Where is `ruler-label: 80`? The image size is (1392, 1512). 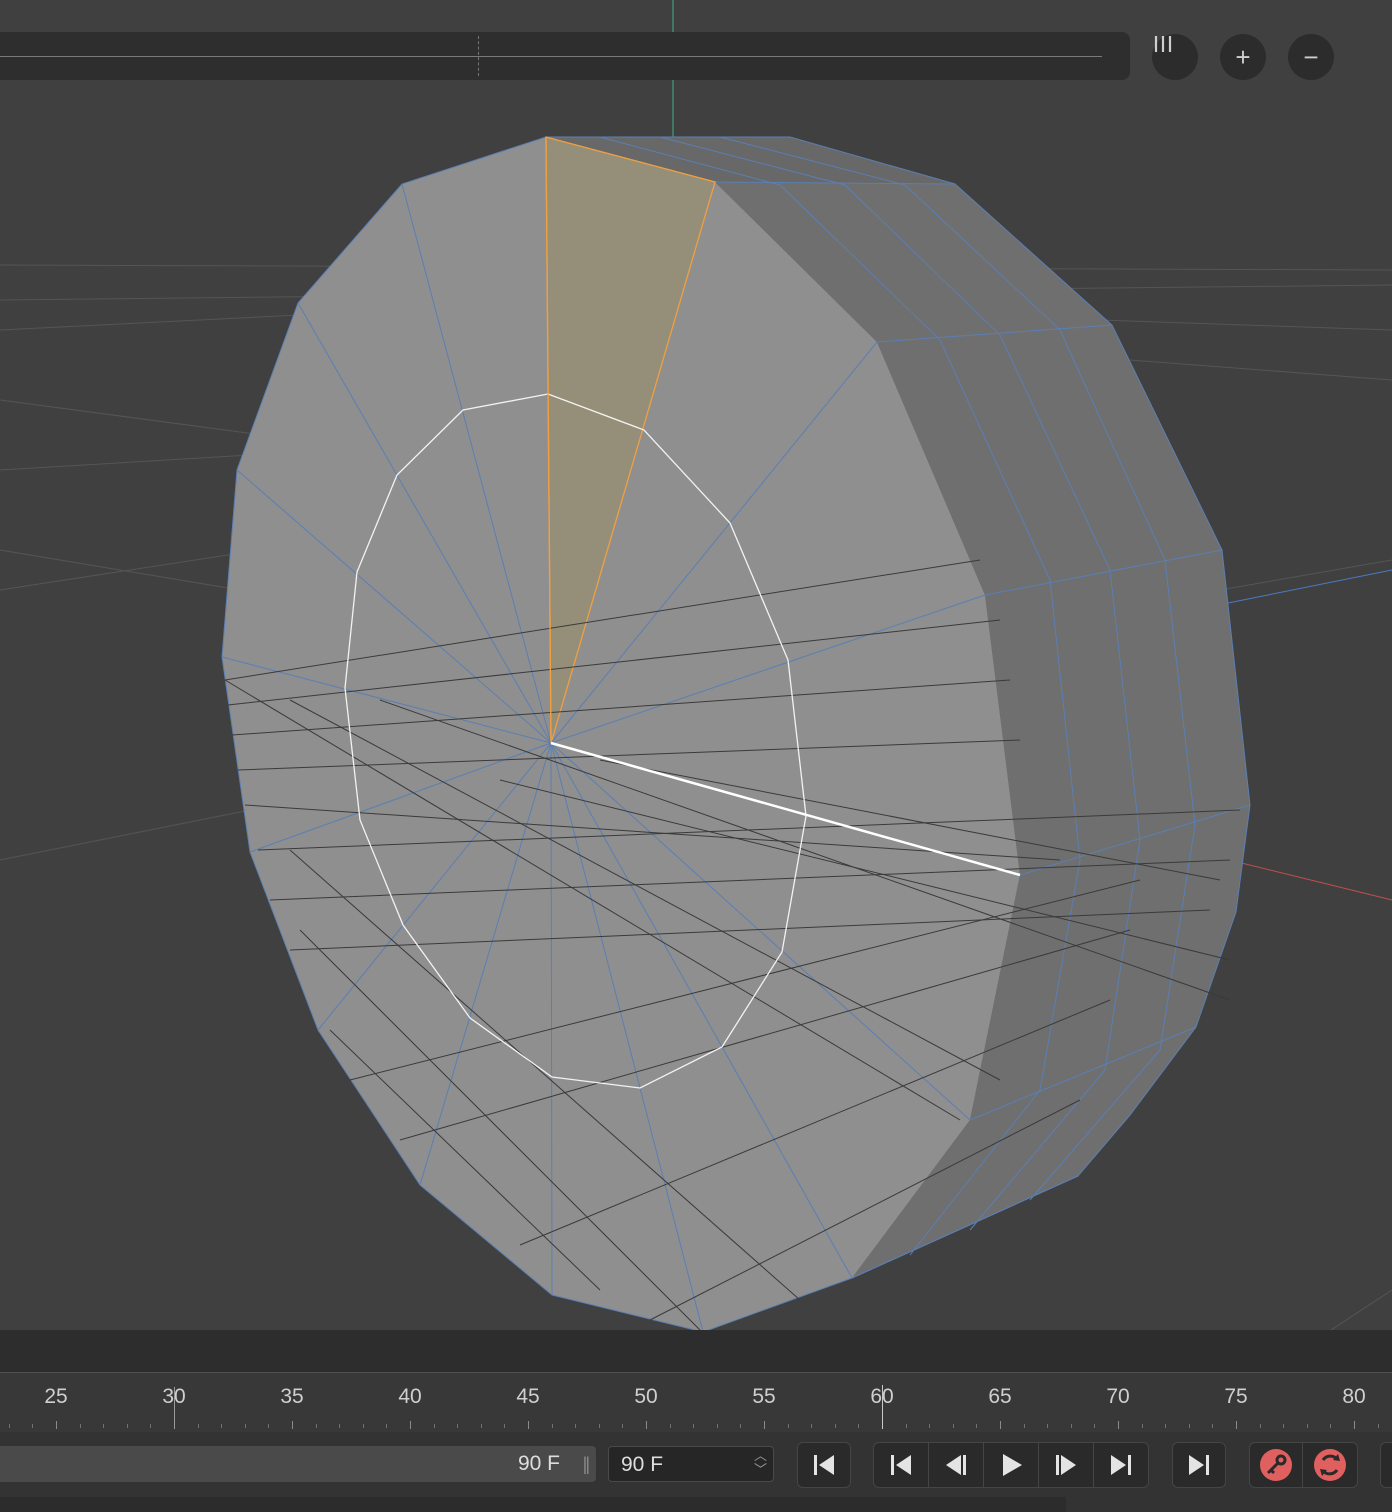
ruler-label: 80 is located at coordinates (1354, 1396).